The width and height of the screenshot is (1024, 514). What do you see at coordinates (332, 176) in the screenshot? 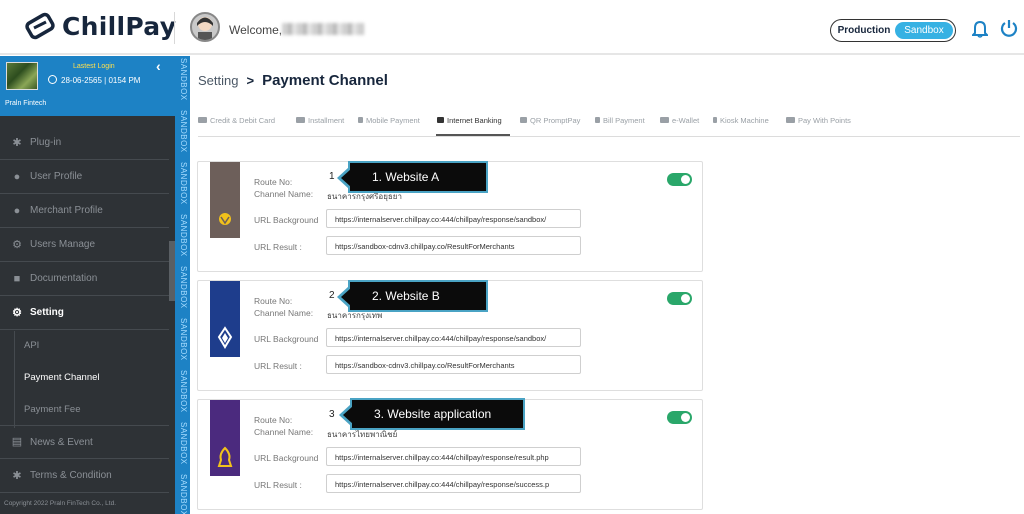
I see `route-number: 1` at bounding box center [332, 176].